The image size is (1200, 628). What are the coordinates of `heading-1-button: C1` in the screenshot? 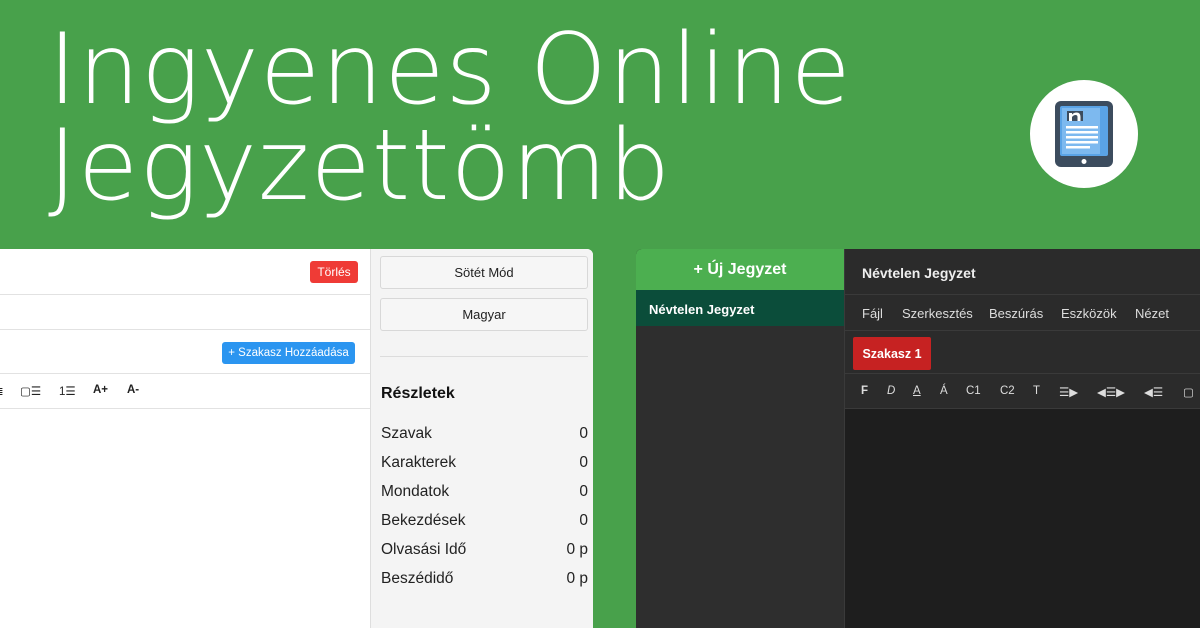 It's located at (973, 391).